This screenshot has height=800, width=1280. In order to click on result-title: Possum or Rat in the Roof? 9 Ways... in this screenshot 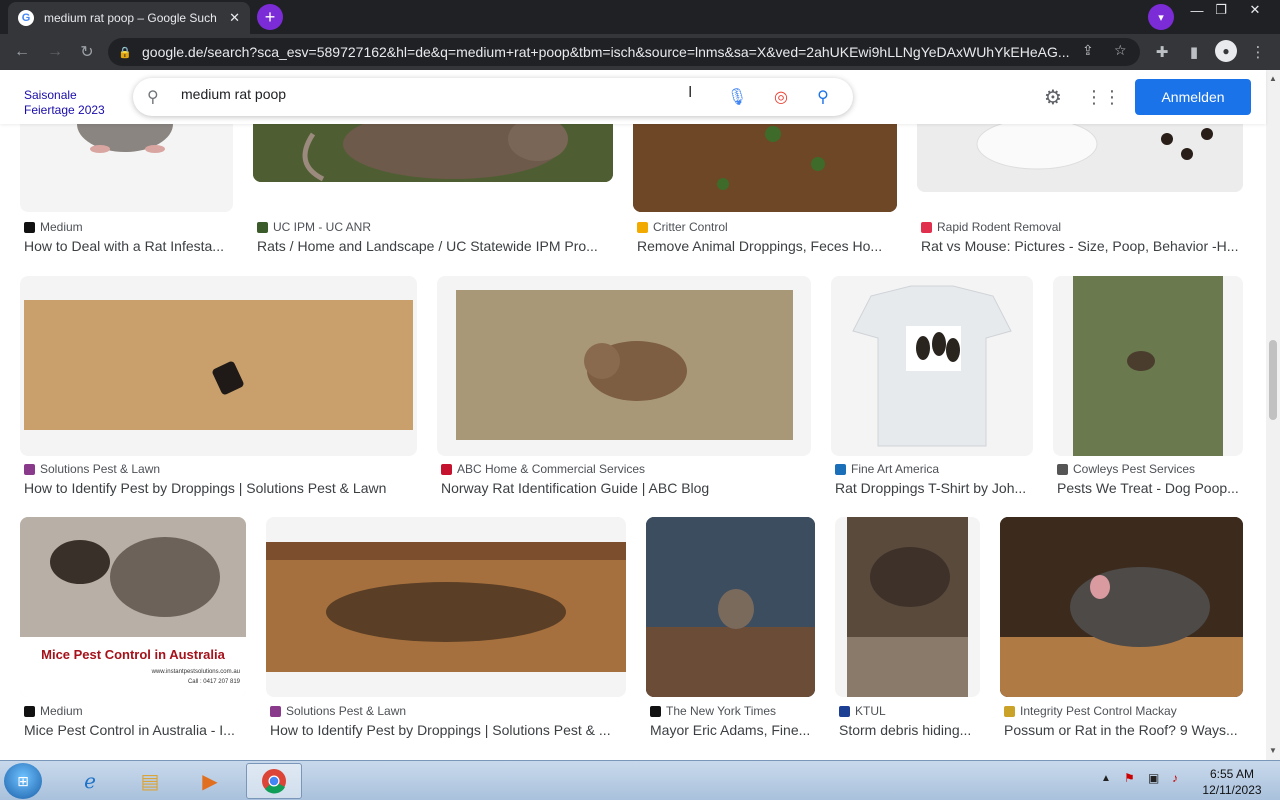, I will do `click(1122, 730)`.